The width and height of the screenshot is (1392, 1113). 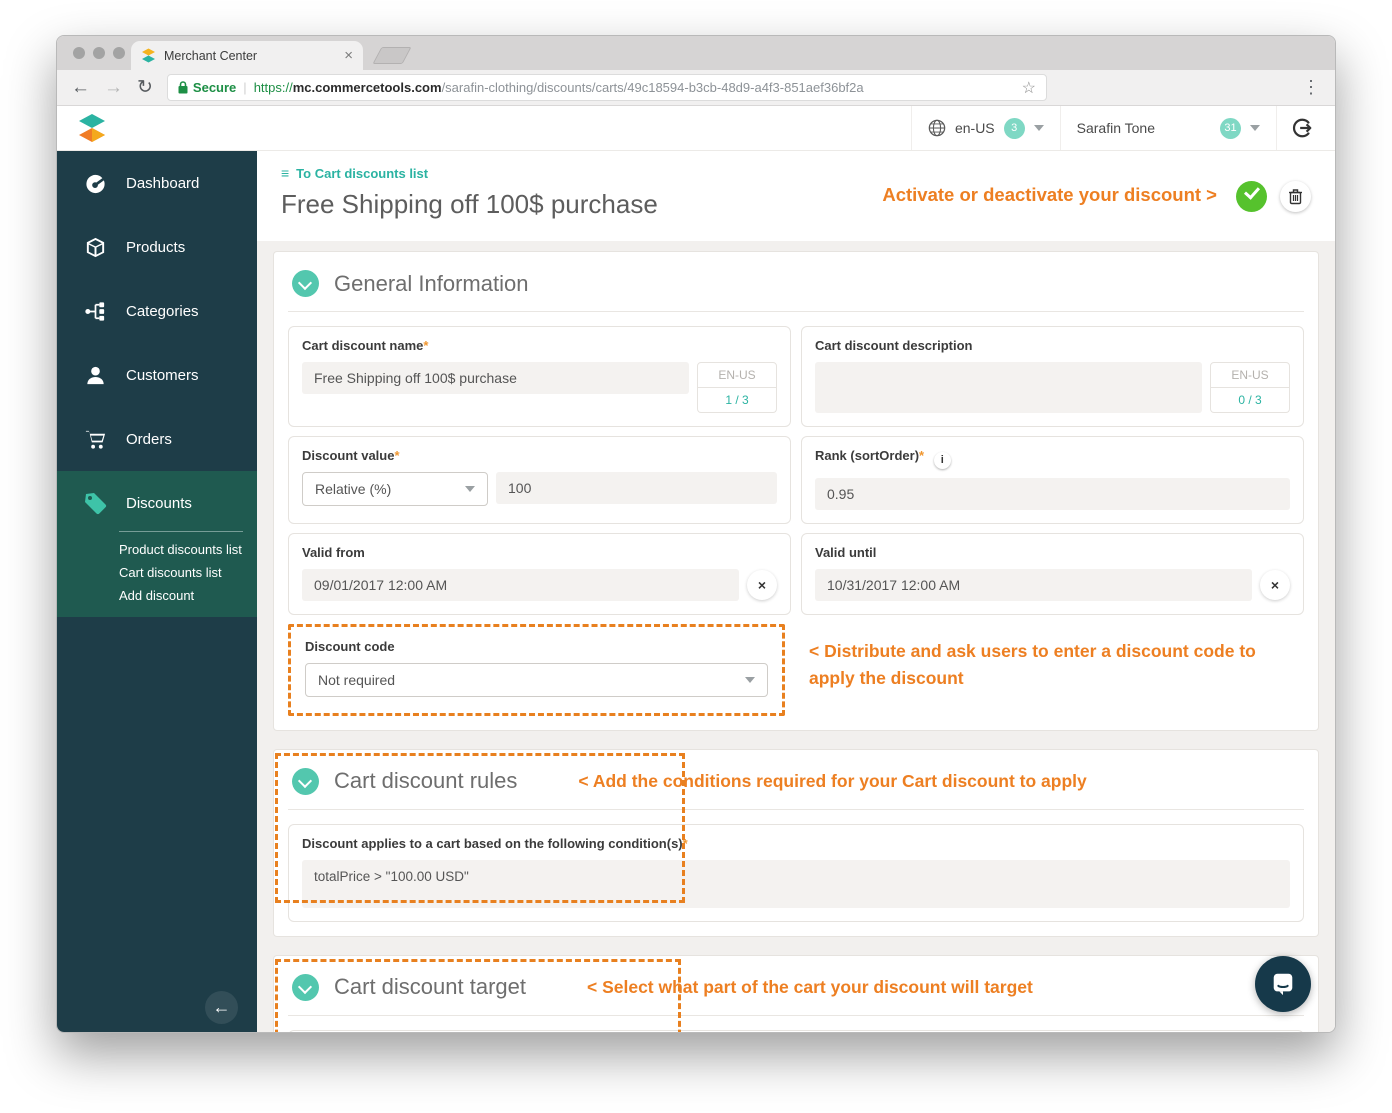 What do you see at coordinates (188, 549) in the screenshot?
I see `sidebar-subitem-product-discounts-list: Product discounts list` at bounding box center [188, 549].